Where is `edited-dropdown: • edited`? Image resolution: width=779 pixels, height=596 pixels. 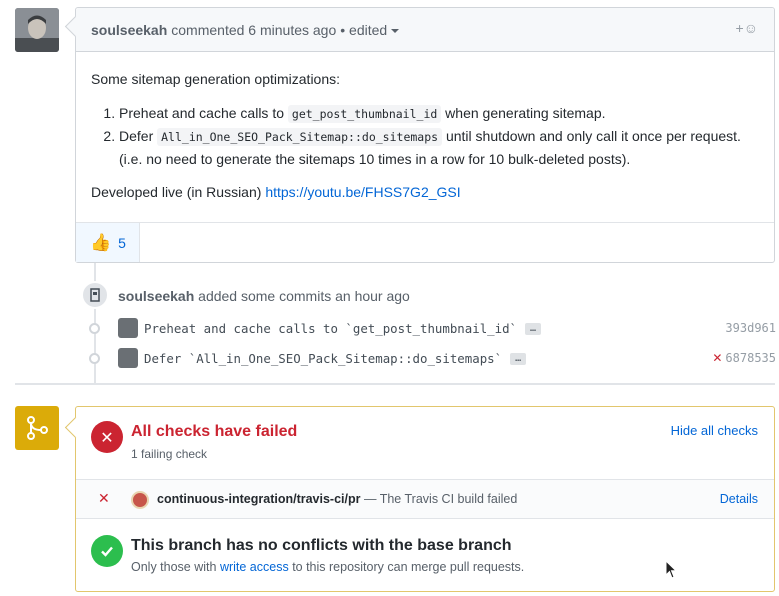 edited-dropdown: • edited is located at coordinates (370, 30).